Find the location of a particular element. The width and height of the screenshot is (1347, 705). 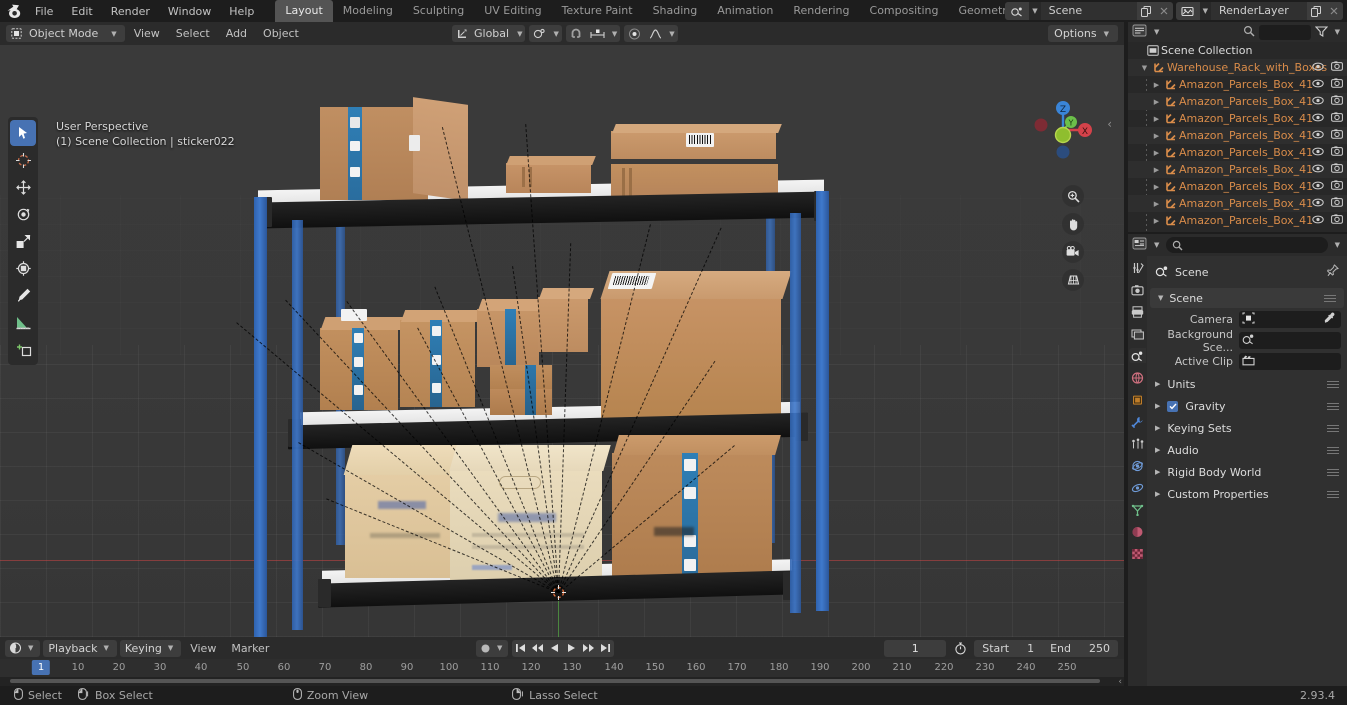

play-icon is located at coordinates (571, 648).